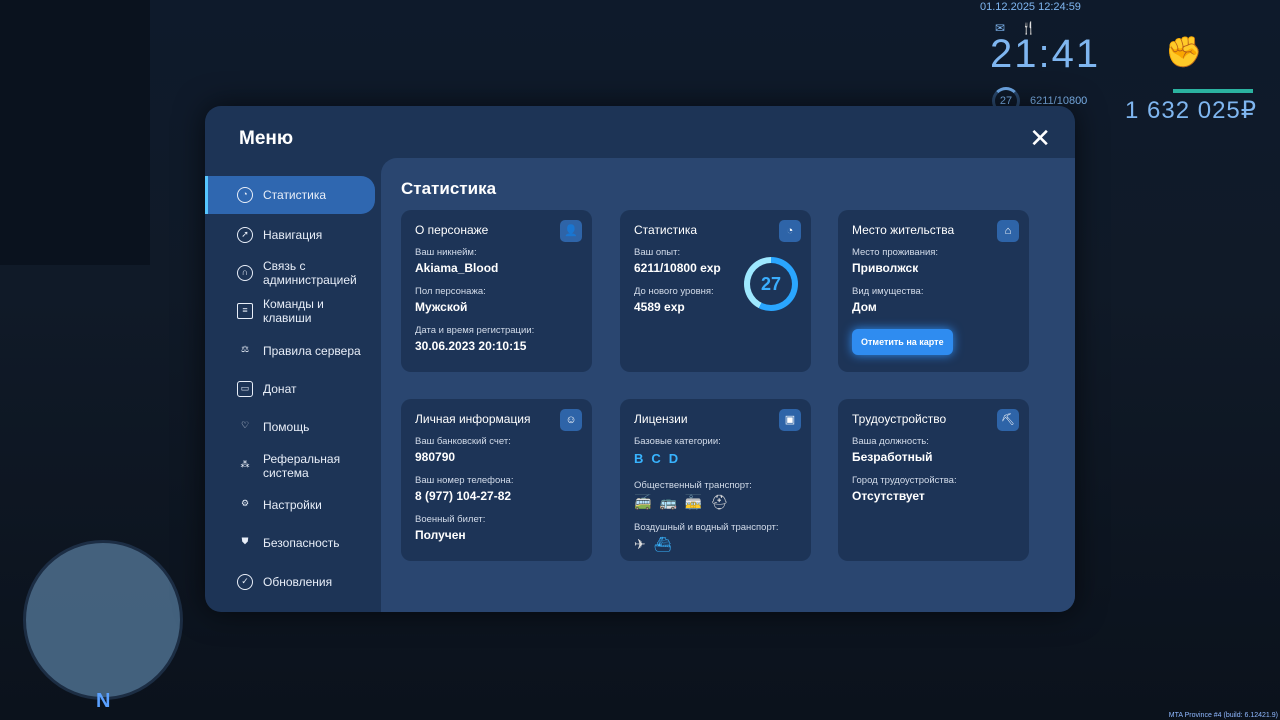  I want to click on plane-icon: ✈, so click(640, 544).